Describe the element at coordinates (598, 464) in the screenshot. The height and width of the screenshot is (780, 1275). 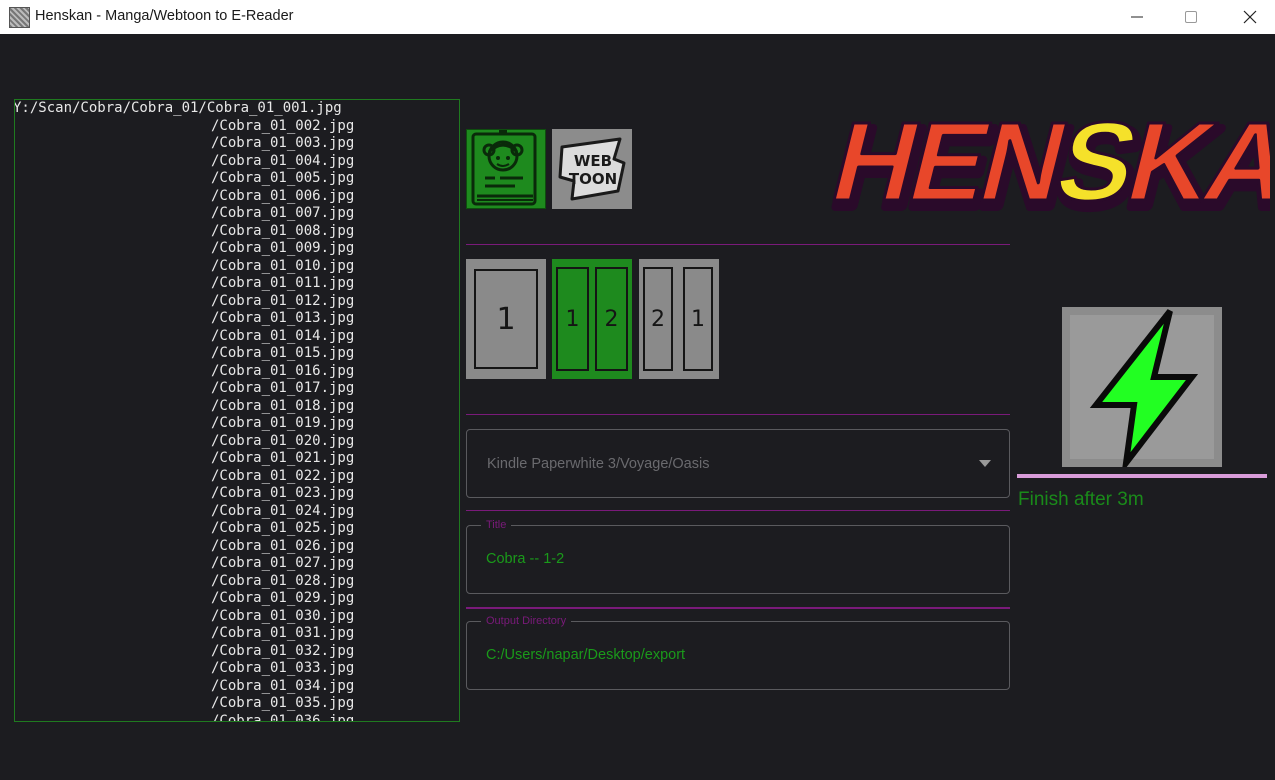
I see `device-select-value: Kindle Paperwhite 3/Voyage/Oasis` at that location.